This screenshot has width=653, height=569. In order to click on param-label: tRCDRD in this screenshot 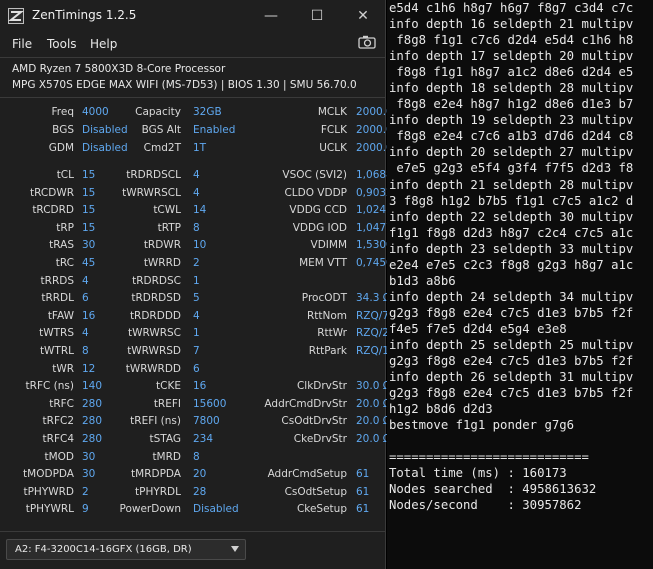, I will do `click(53, 210)`.